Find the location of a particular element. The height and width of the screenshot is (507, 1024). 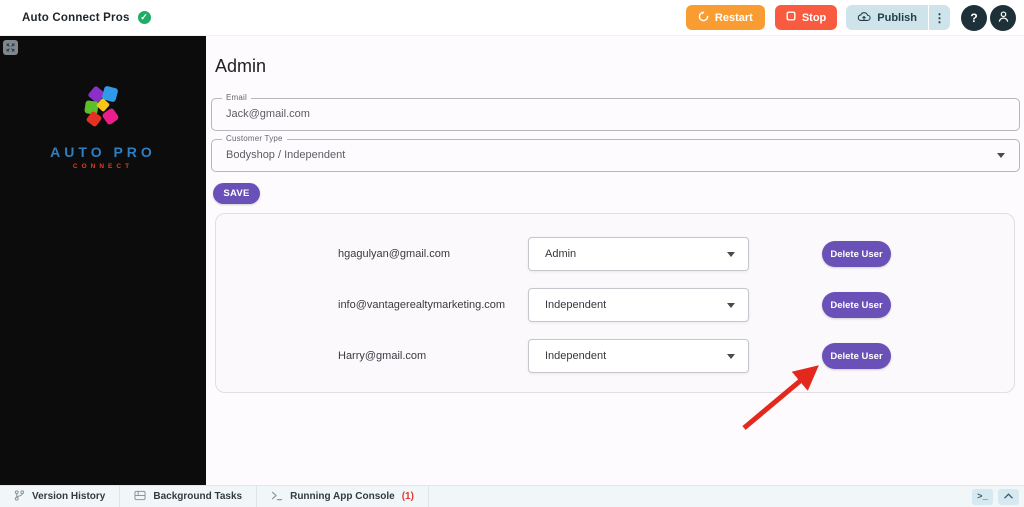

help-icon: ? is located at coordinates (974, 17).